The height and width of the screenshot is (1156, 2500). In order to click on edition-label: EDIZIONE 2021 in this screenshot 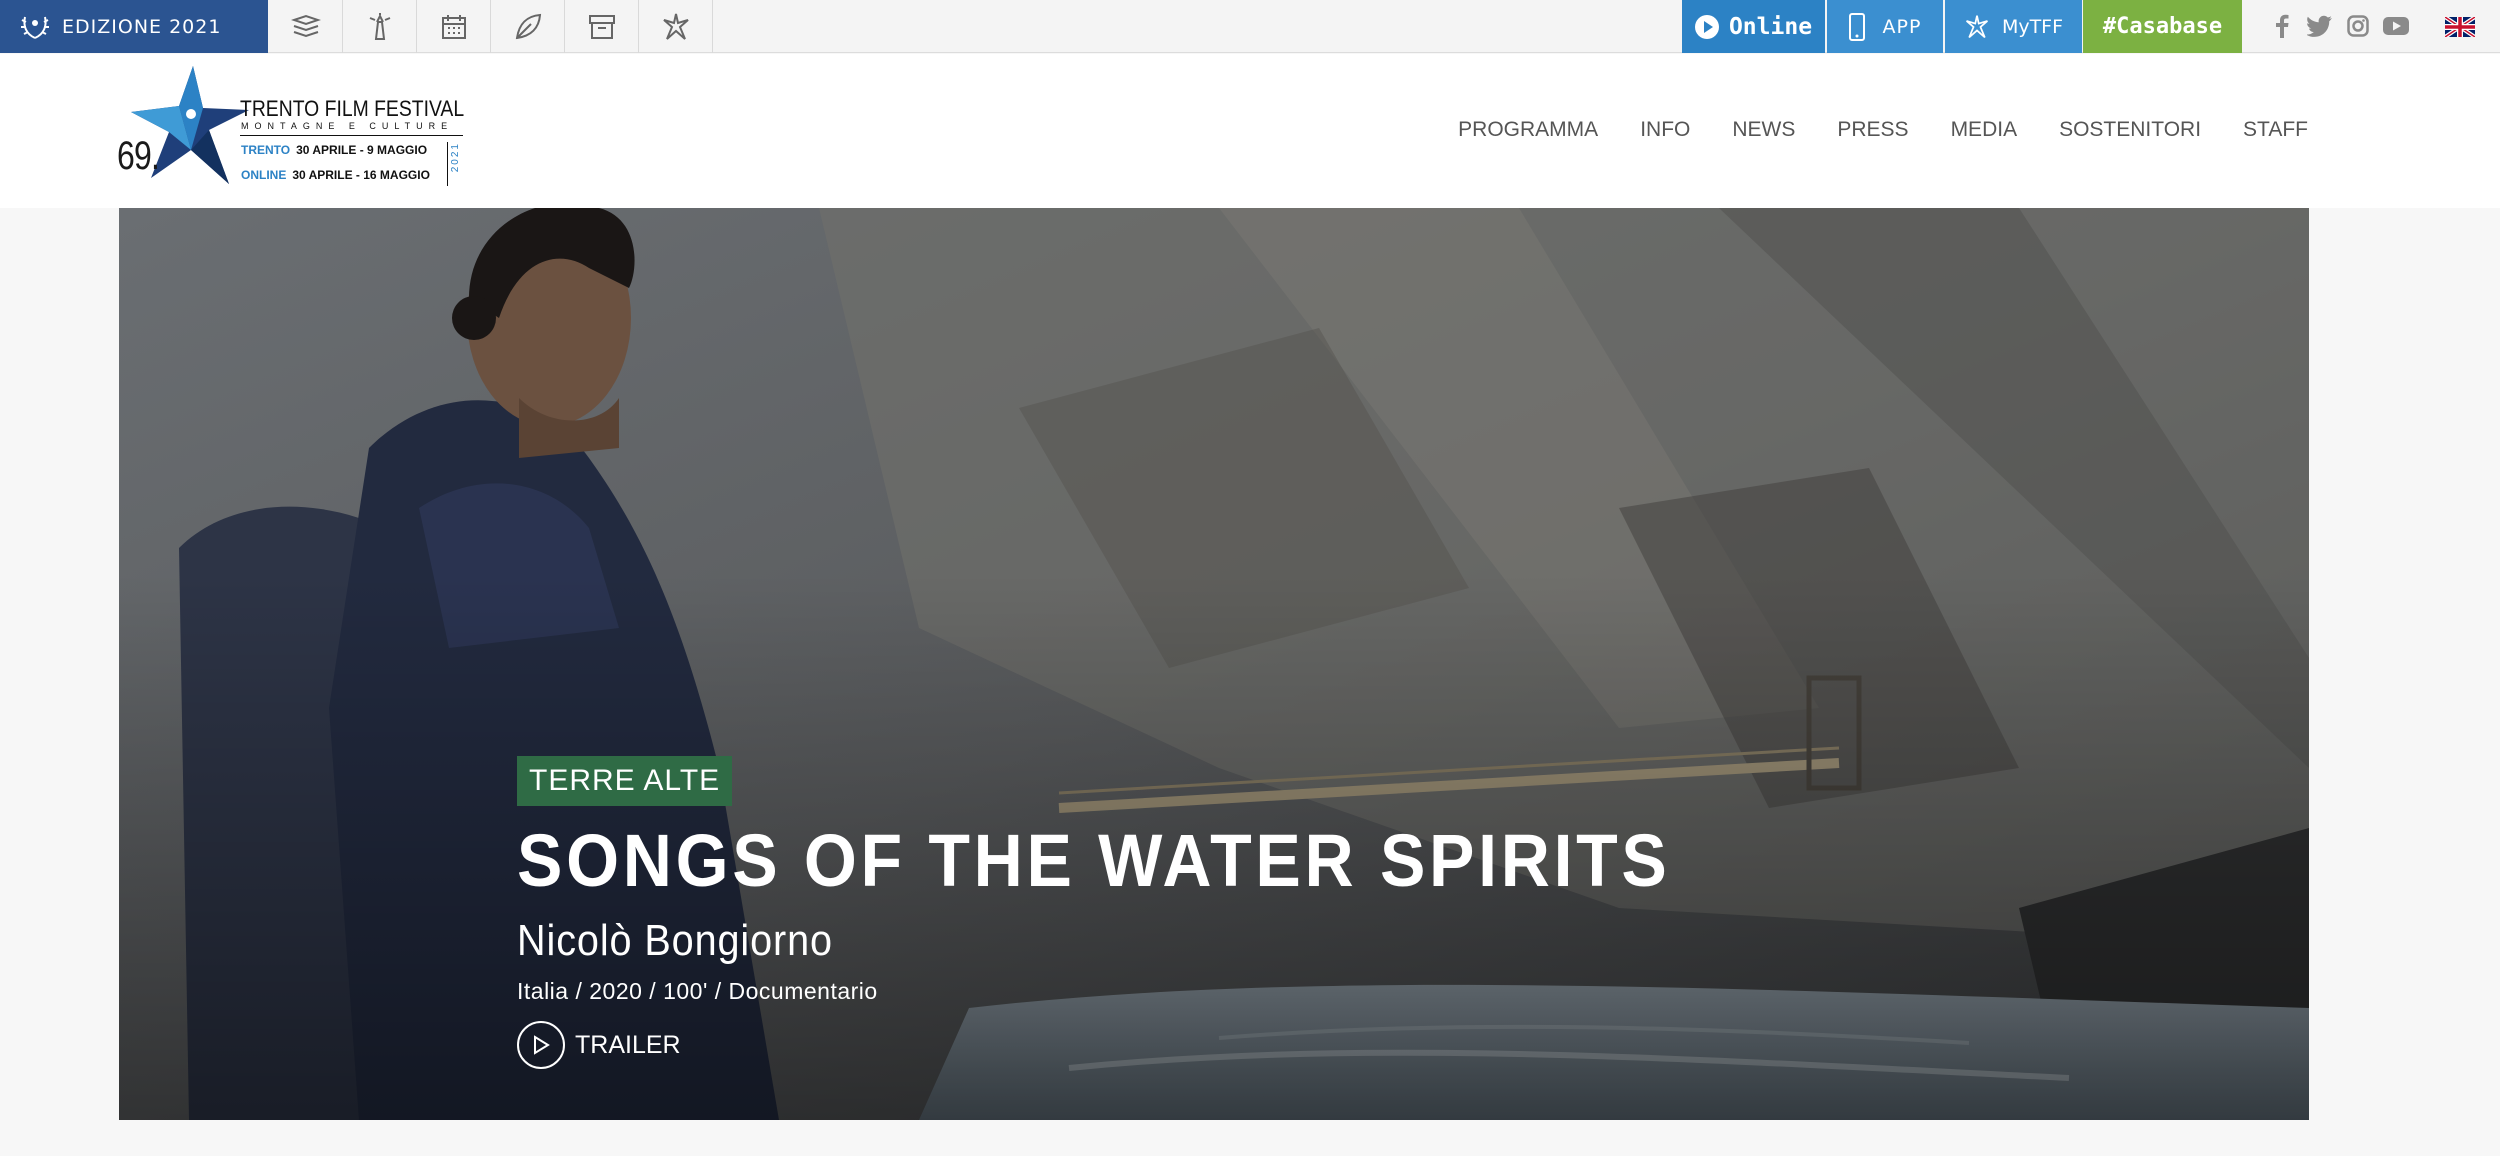, I will do `click(142, 26)`.